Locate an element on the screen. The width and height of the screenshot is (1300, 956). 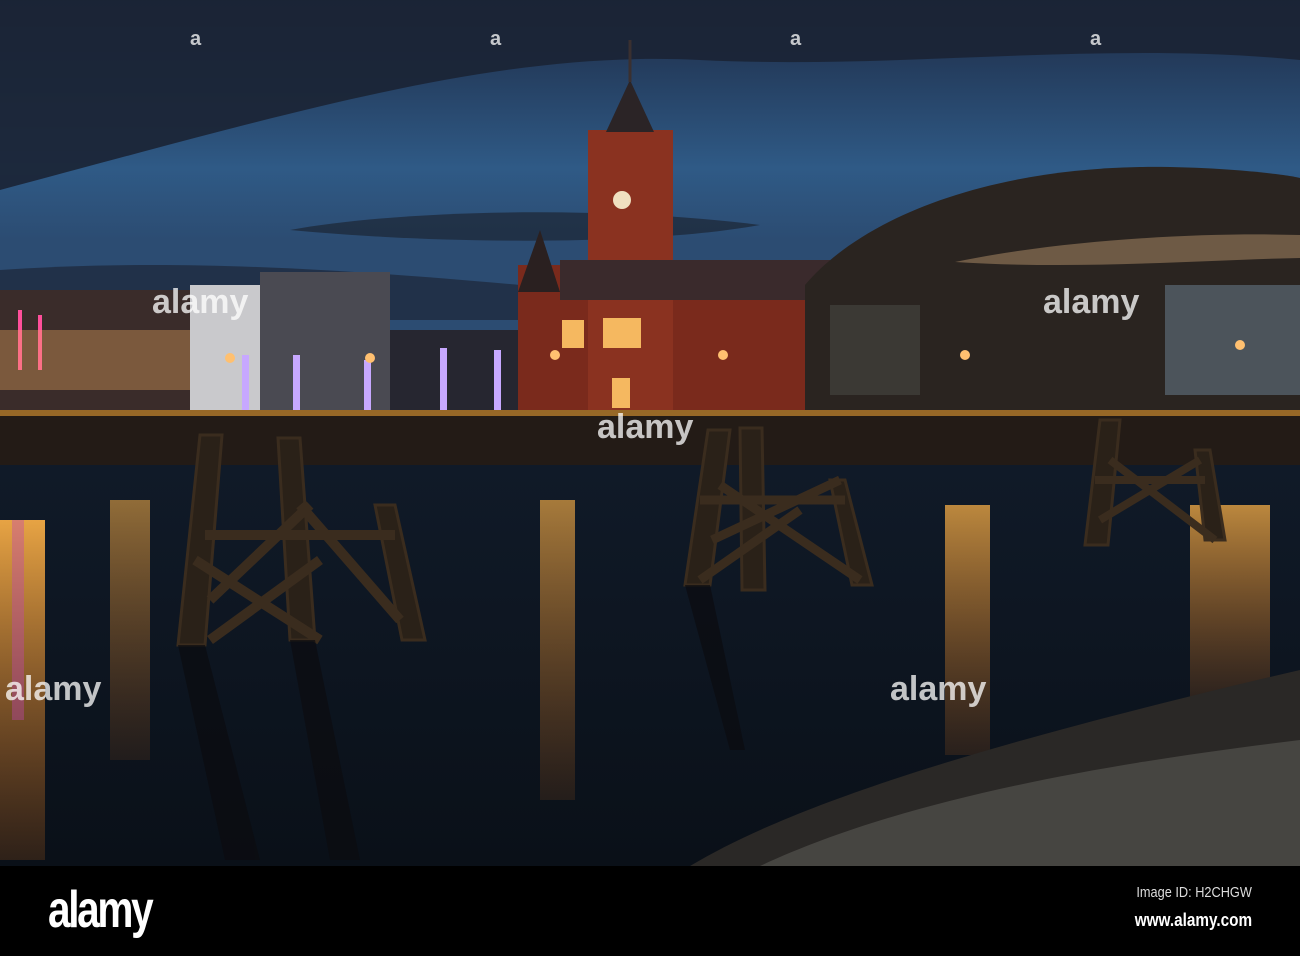
website-link: www.alamy.com is located at coordinates (1193, 920).